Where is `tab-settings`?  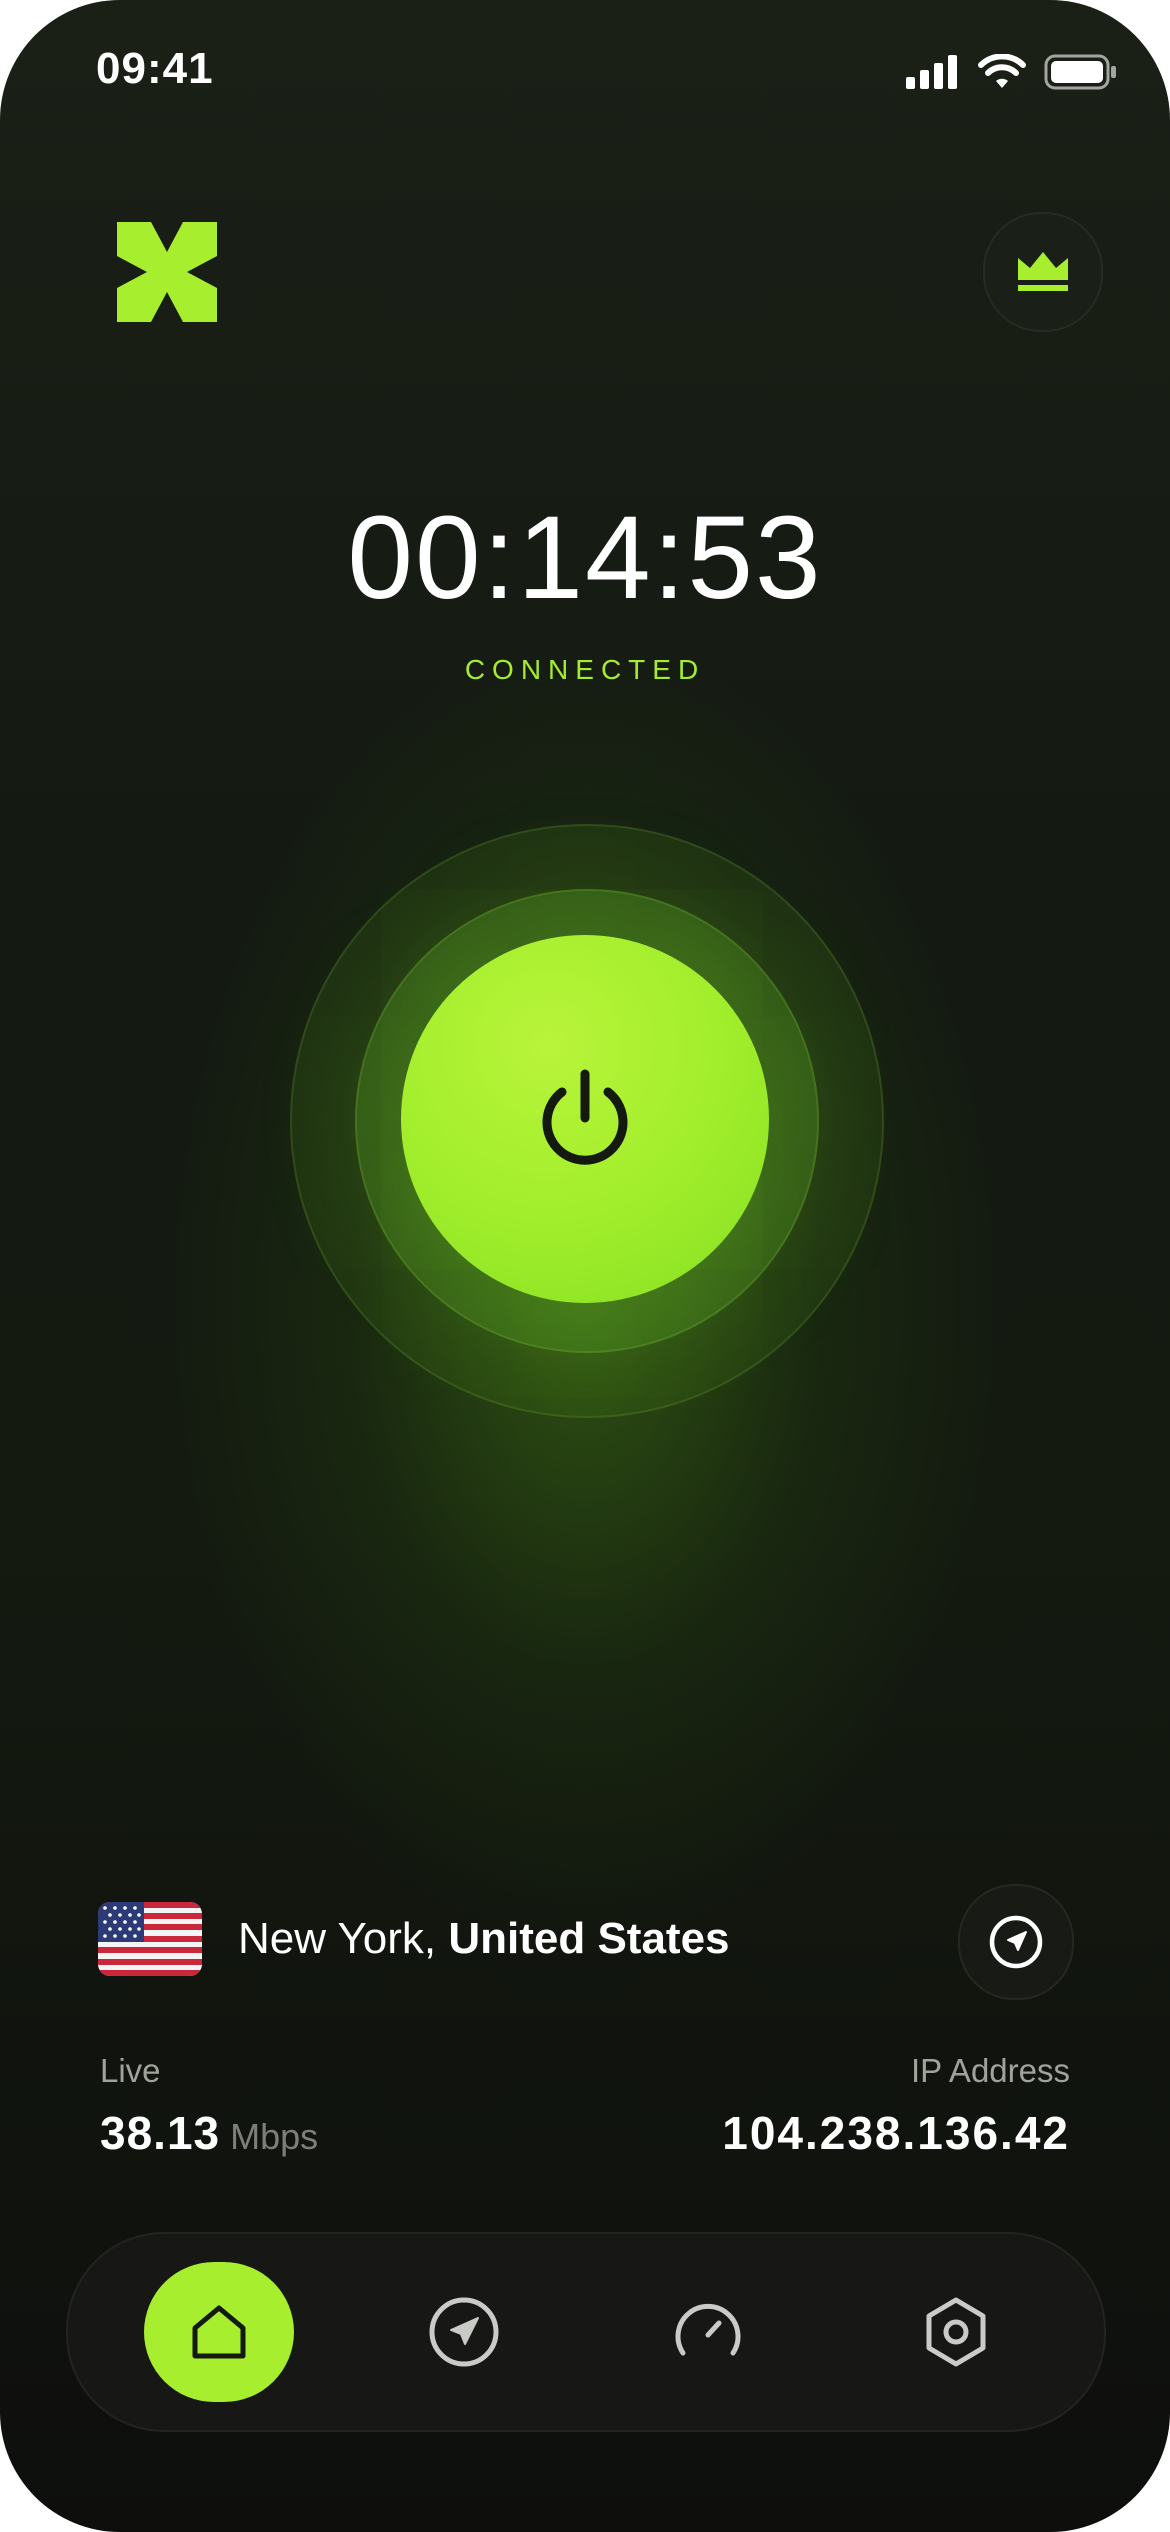
tab-settings is located at coordinates (956, 2332).